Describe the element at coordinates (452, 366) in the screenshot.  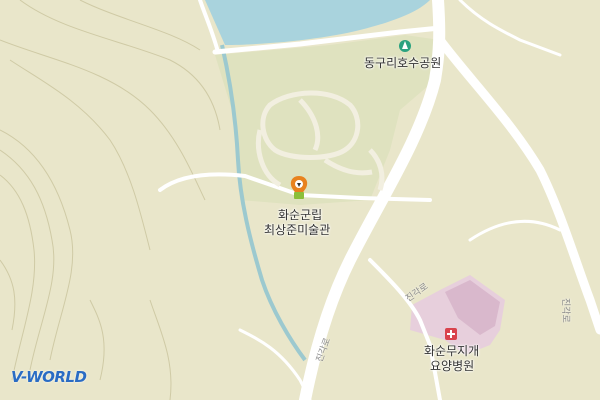
I see `hospital-label-line2: 요양병원` at that location.